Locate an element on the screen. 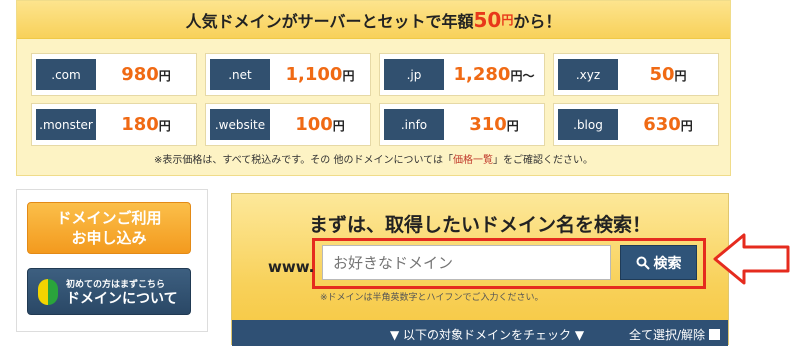 This screenshot has height=346, width=800. domain-search-input is located at coordinates (466, 262).